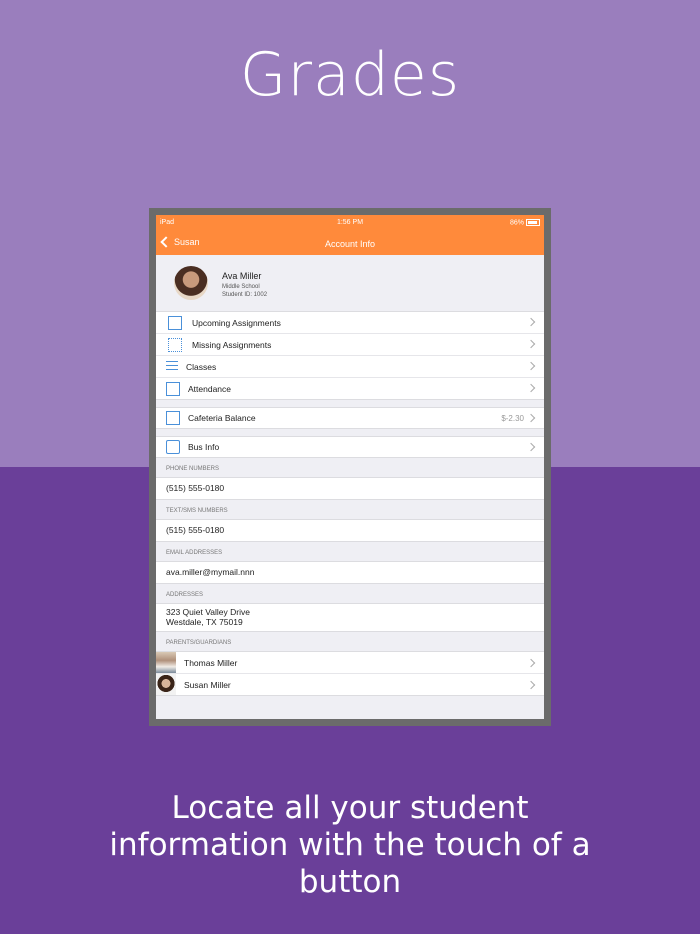 The height and width of the screenshot is (934, 700). Describe the element at coordinates (512, 418) in the screenshot. I see `cafeteria-value: $-2.30` at that location.